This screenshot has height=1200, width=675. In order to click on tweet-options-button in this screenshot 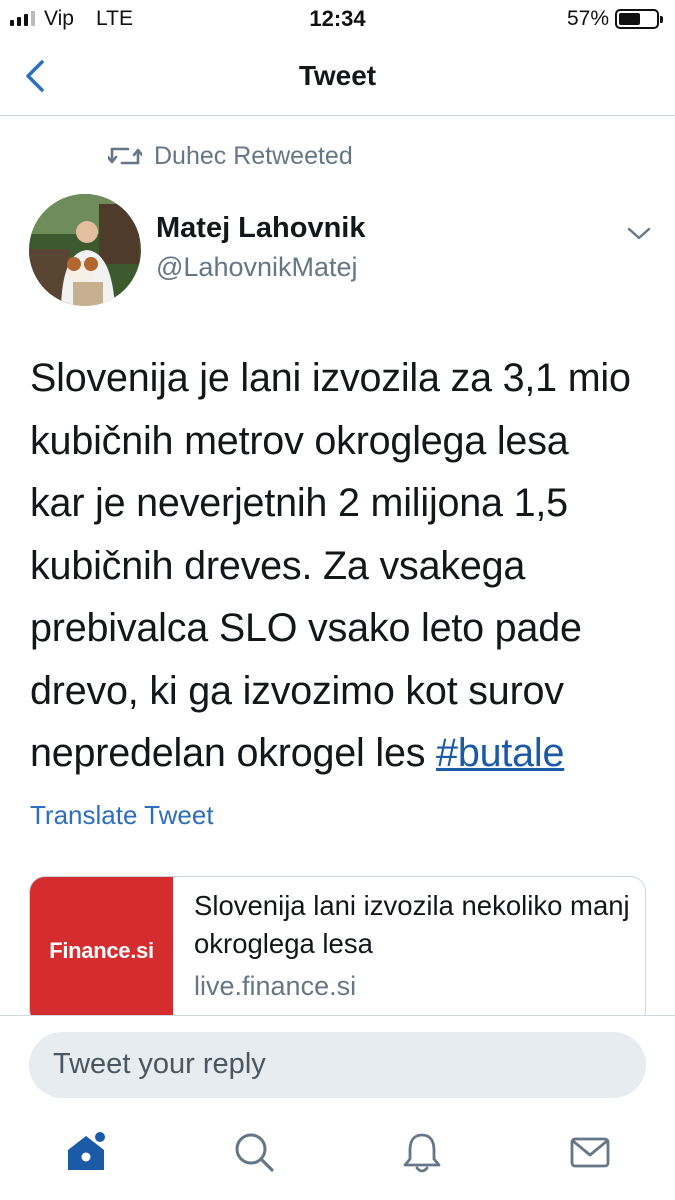, I will do `click(639, 233)`.